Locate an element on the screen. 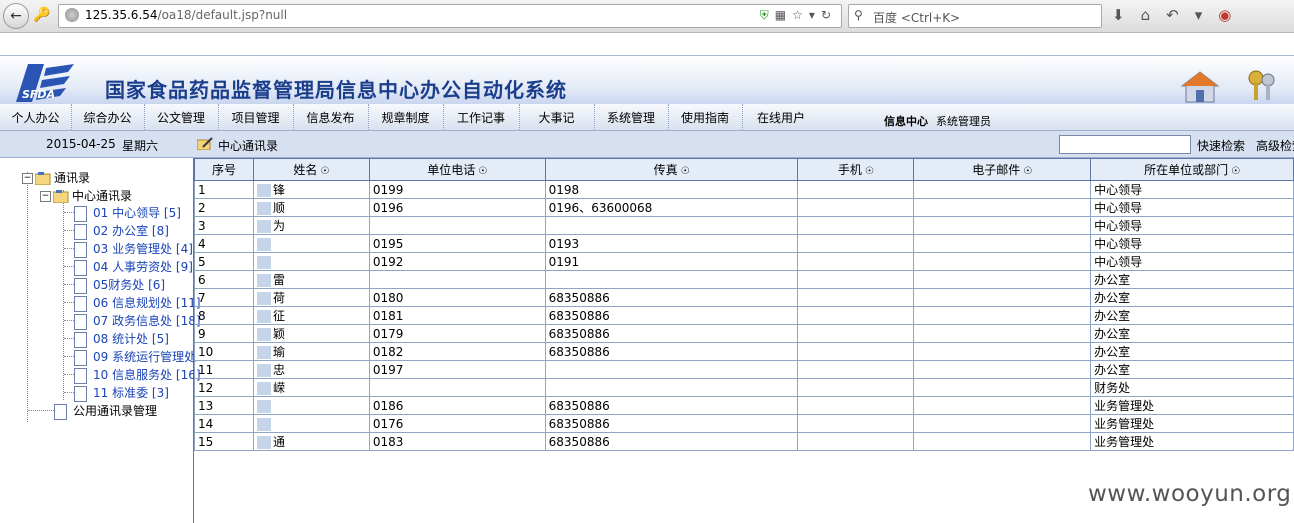 The image size is (1294, 523). cell-name: 荷 is located at coordinates (311, 297).